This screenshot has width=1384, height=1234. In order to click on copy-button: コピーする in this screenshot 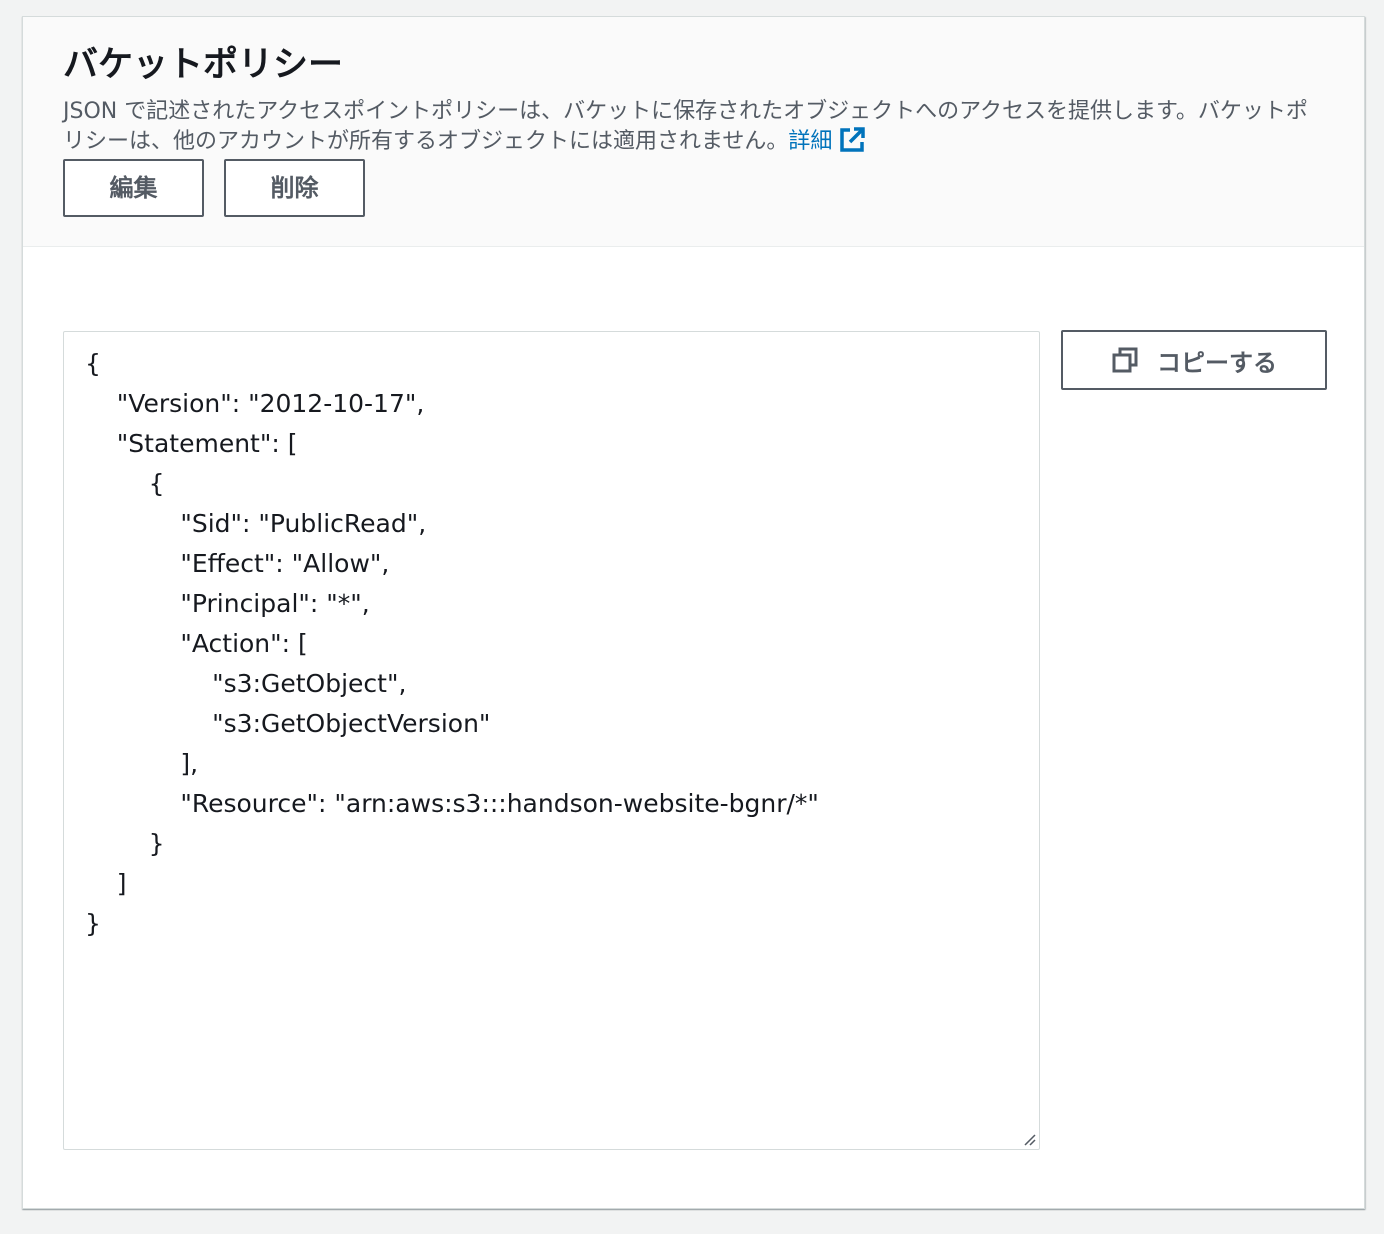, I will do `click(1194, 360)`.